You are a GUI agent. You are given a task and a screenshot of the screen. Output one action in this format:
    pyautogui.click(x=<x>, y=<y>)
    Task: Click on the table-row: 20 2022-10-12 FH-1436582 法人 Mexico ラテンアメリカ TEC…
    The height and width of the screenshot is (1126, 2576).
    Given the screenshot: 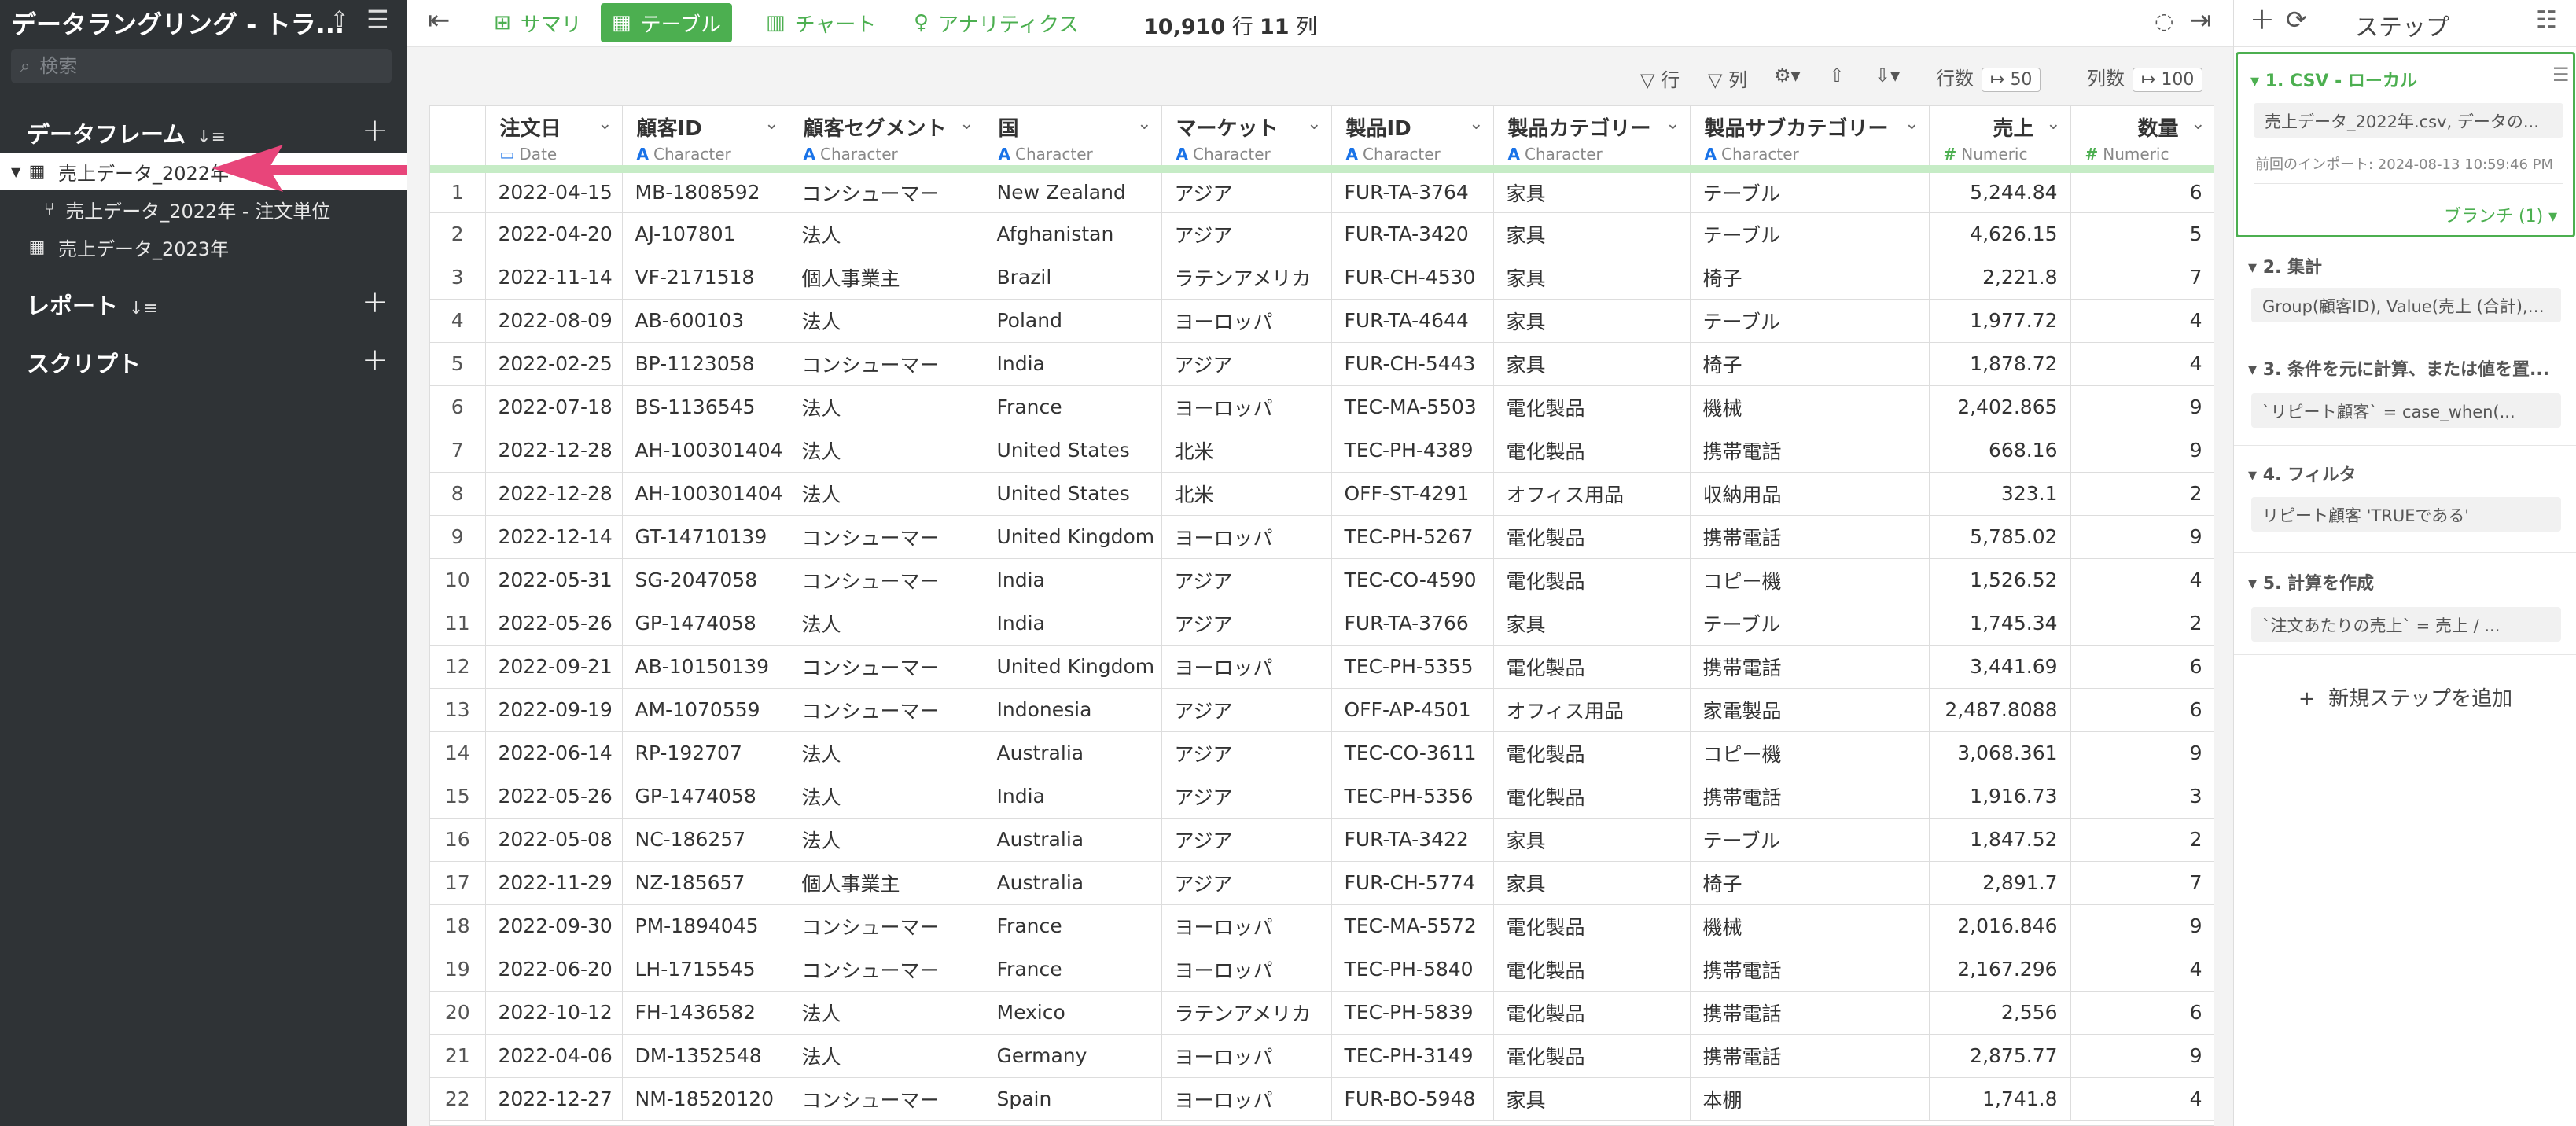 What is the action you would take?
    pyautogui.click(x=1322, y=1013)
    